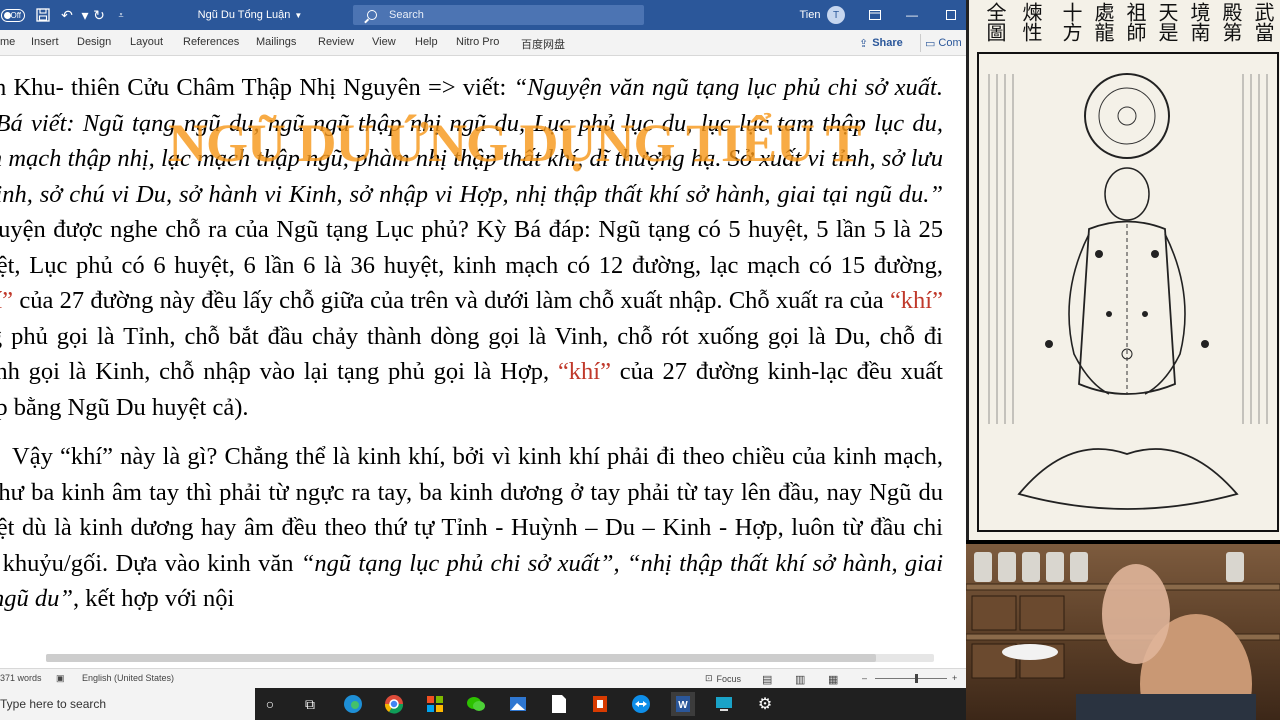  Describe the element at coordinates (406, 15) in the screenshot. I see `search-placeholder: Search` at that location.